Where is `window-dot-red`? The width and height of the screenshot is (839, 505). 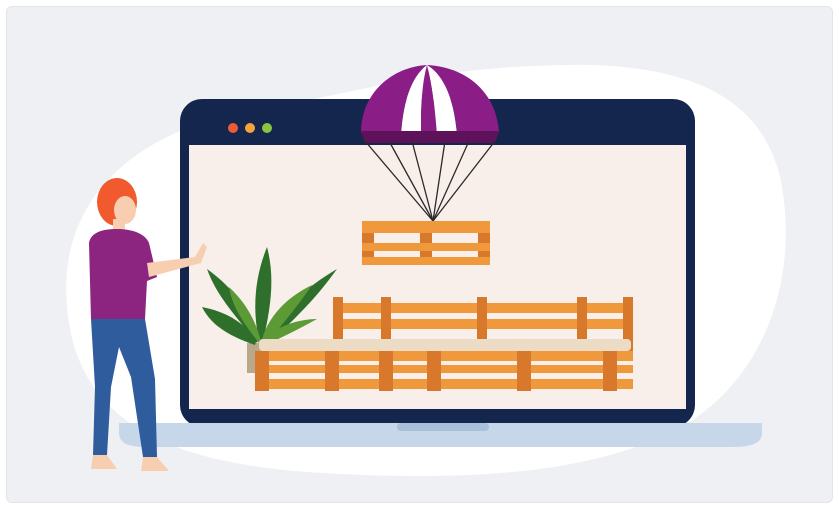
window-dot-red is located at coordinates (233, 128).